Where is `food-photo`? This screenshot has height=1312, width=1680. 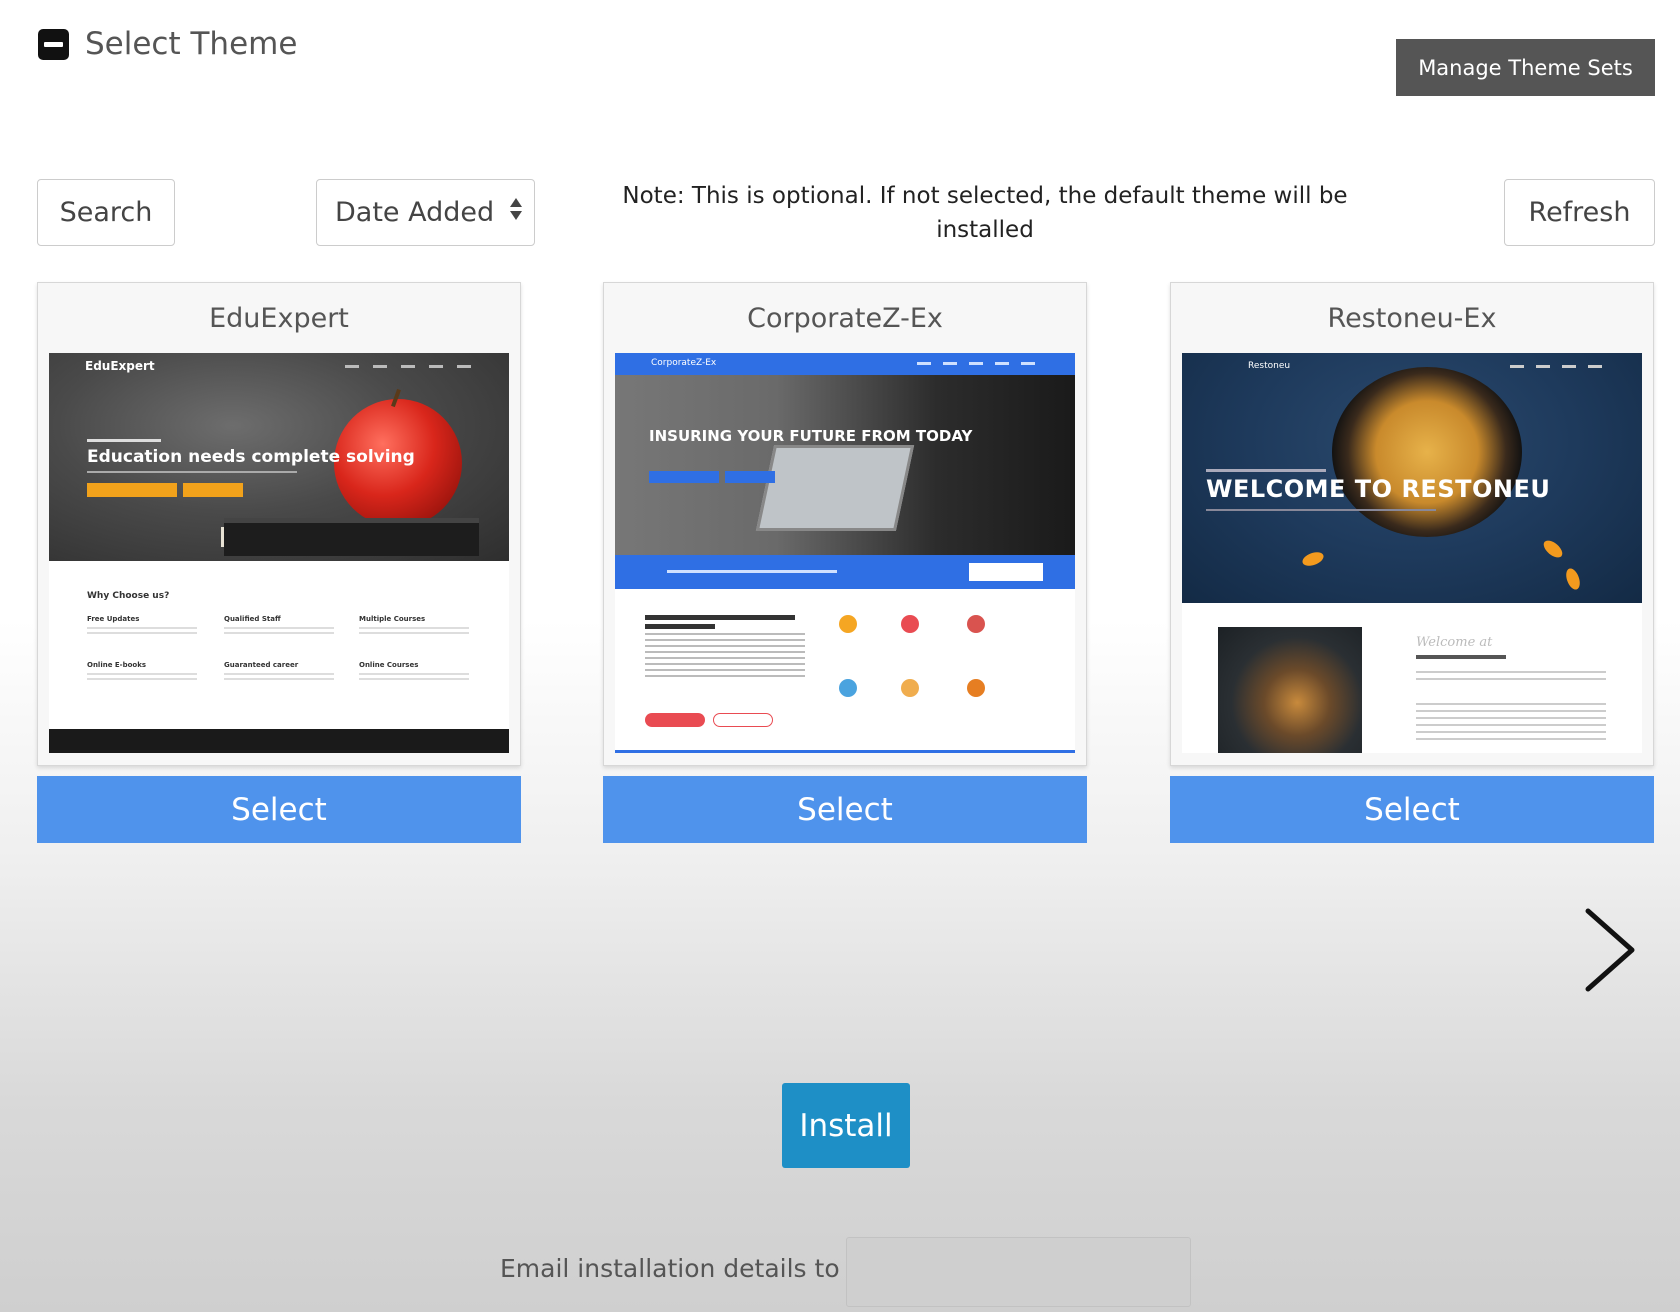
food-photo is located at coordinates (1290, 690).